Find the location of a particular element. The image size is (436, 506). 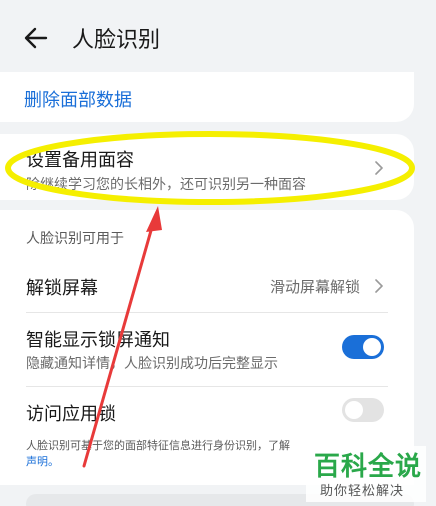

watermark-subtitle: 助你轻松解决 is located at coordinates (362, 491).